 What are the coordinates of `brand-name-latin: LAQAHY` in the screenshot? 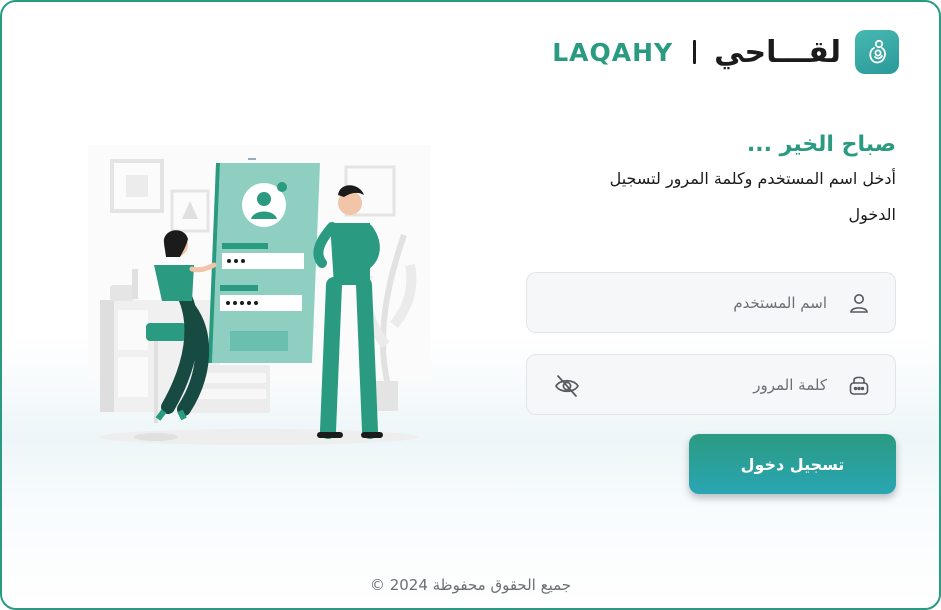 It's located at (613, 52).